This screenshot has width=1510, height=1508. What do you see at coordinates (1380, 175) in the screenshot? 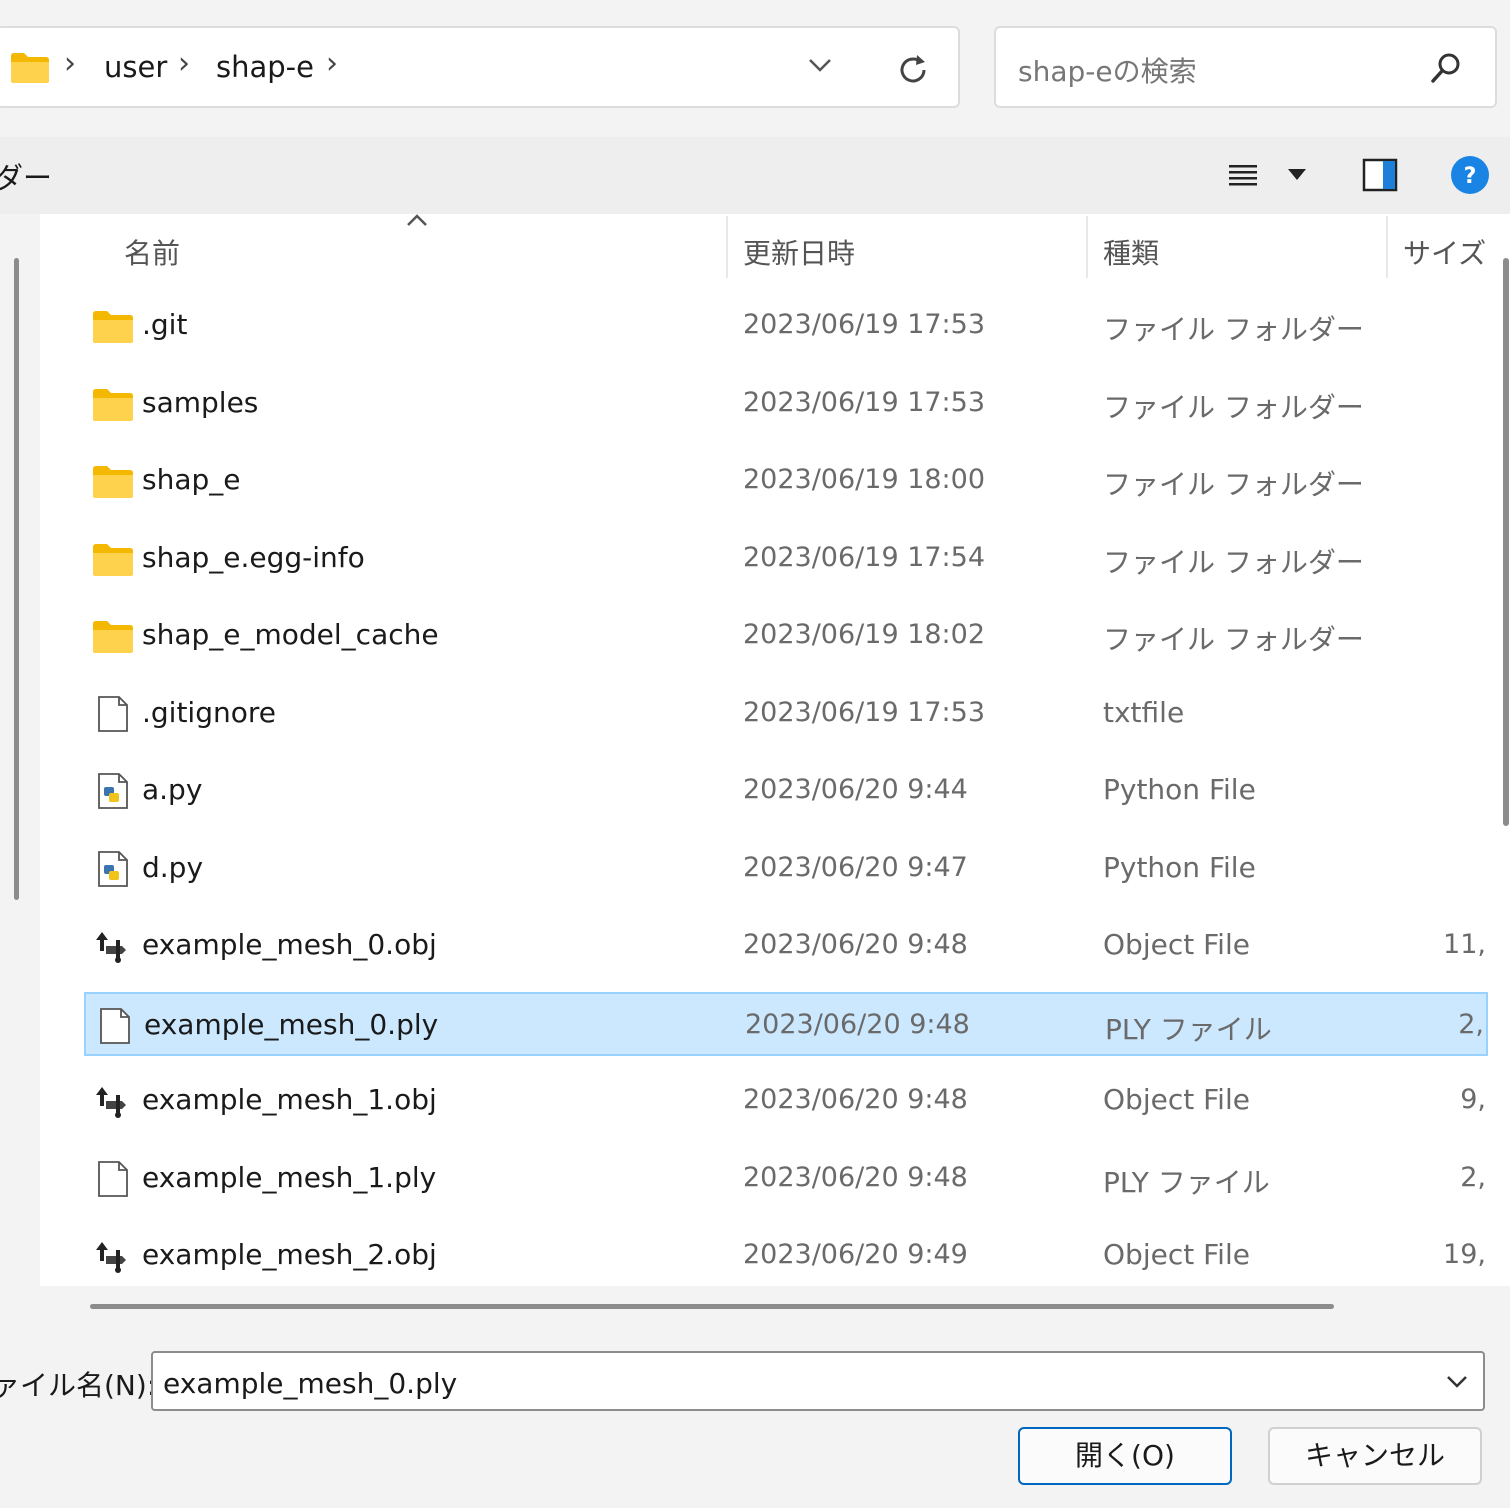
I see `preview-pane-icon` at bounding box center [1380, 175].